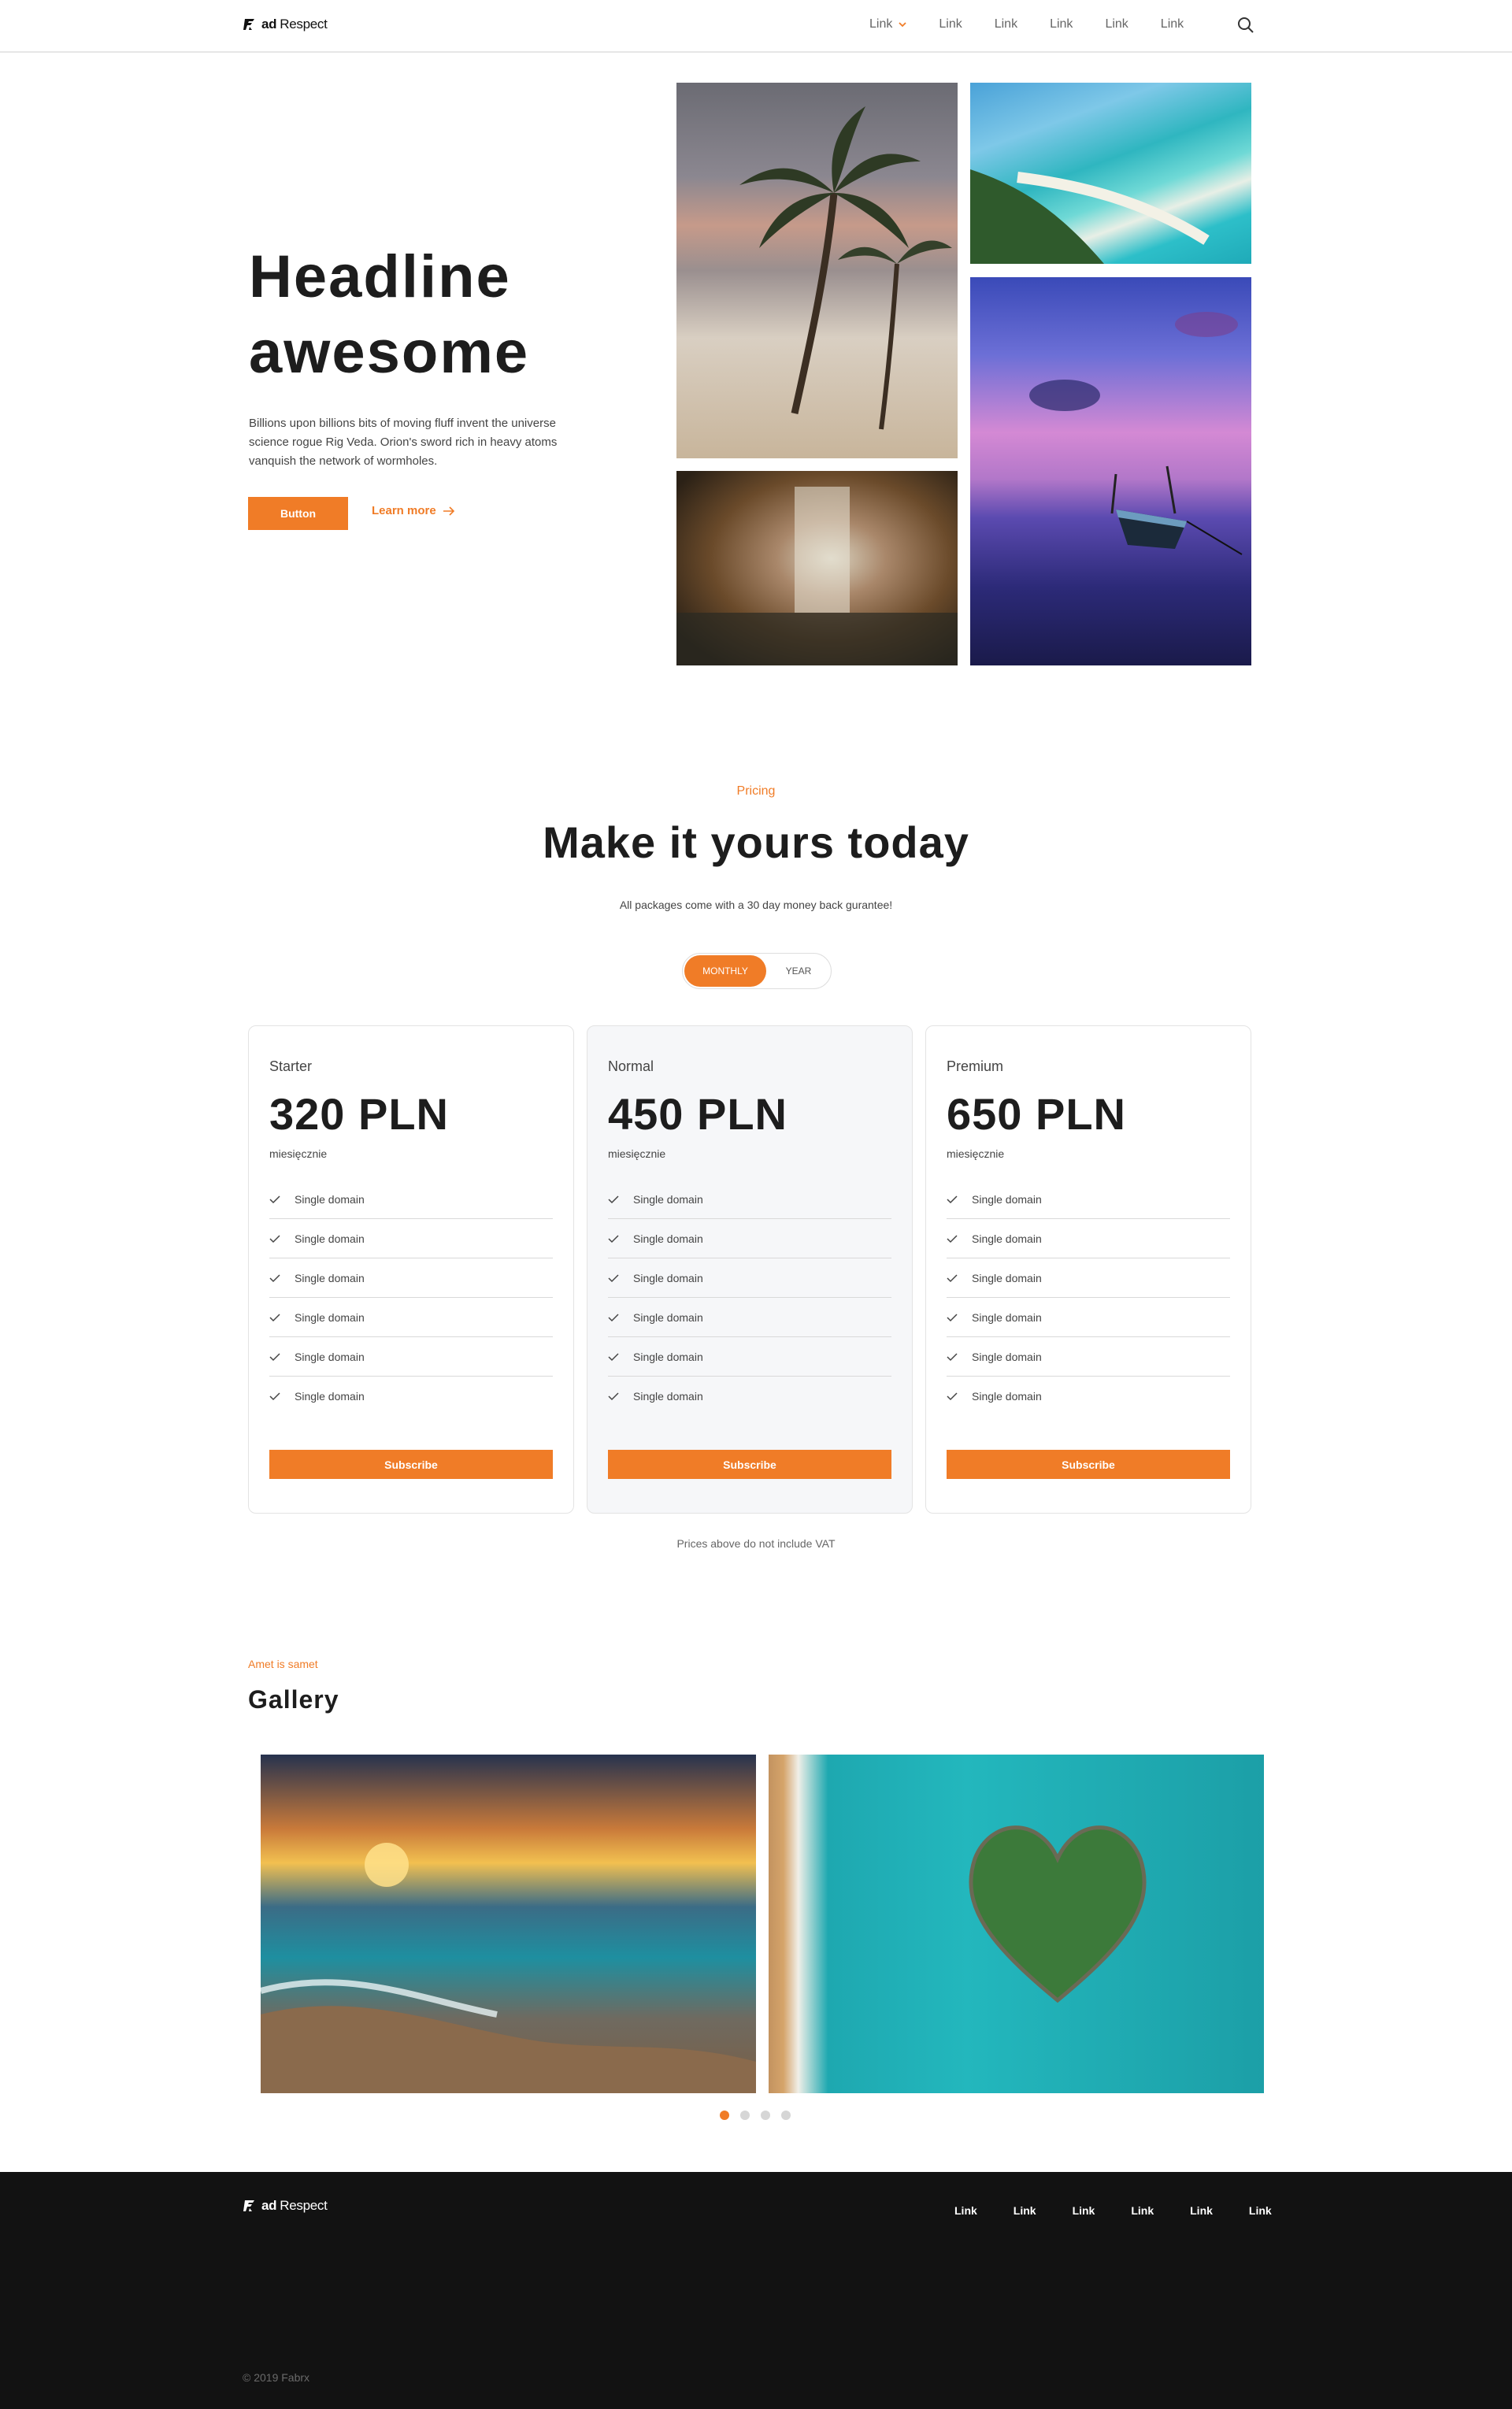 The image size is (1512, 2409). Describe the element at coordinates (413, 510) in the screenshot. I see `learn-more-link: Learn more` at that location.